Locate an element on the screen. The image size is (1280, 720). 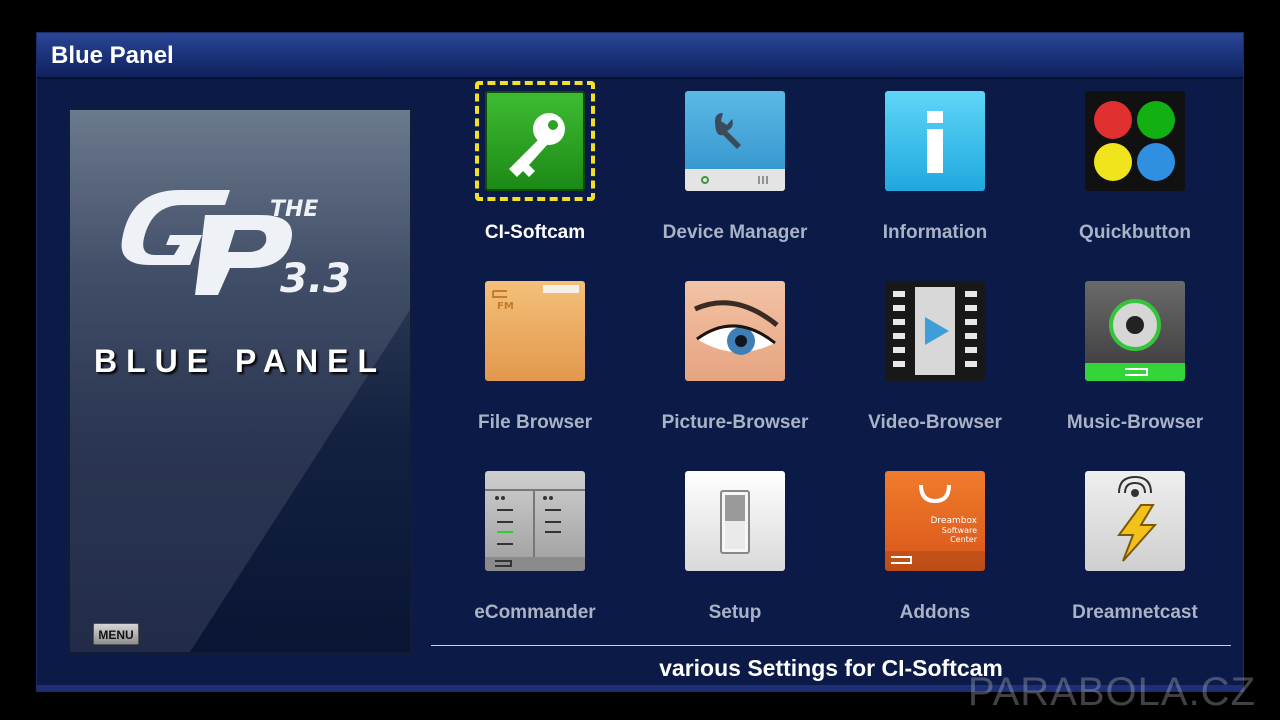
info-icon is located at coordinates (935, 141).